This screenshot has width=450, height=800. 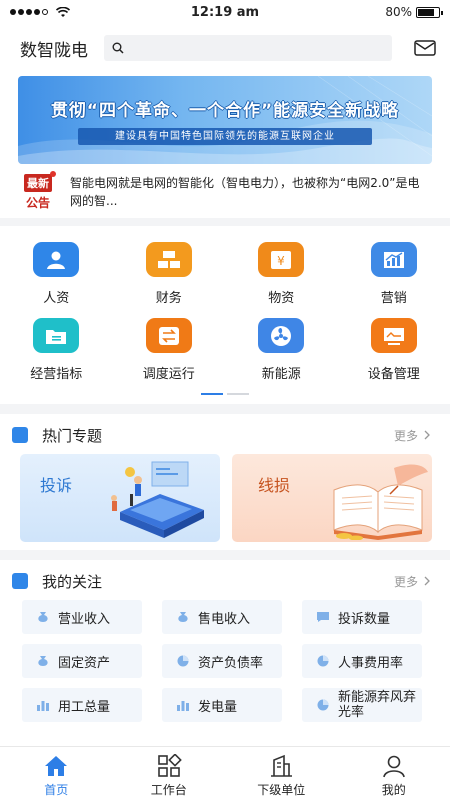 I want to click on follow-item-label: 发电量, so click(x=218, y=707).